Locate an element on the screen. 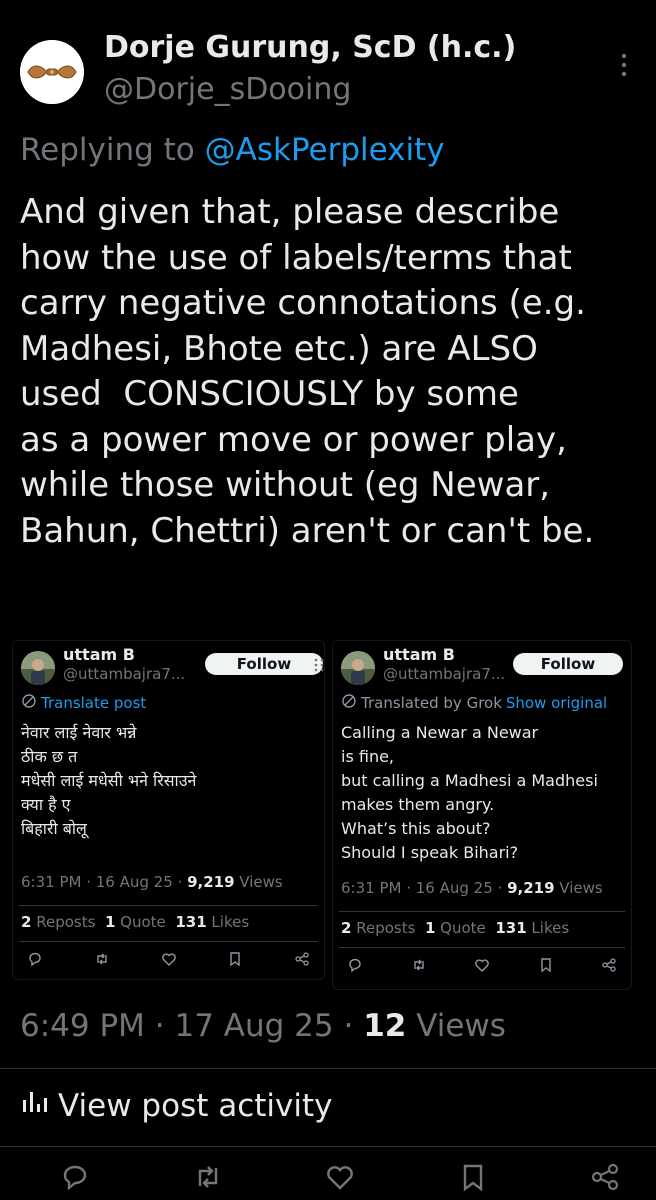  embedded-text-line: क्या है ए is located at coordinates (46, 804).